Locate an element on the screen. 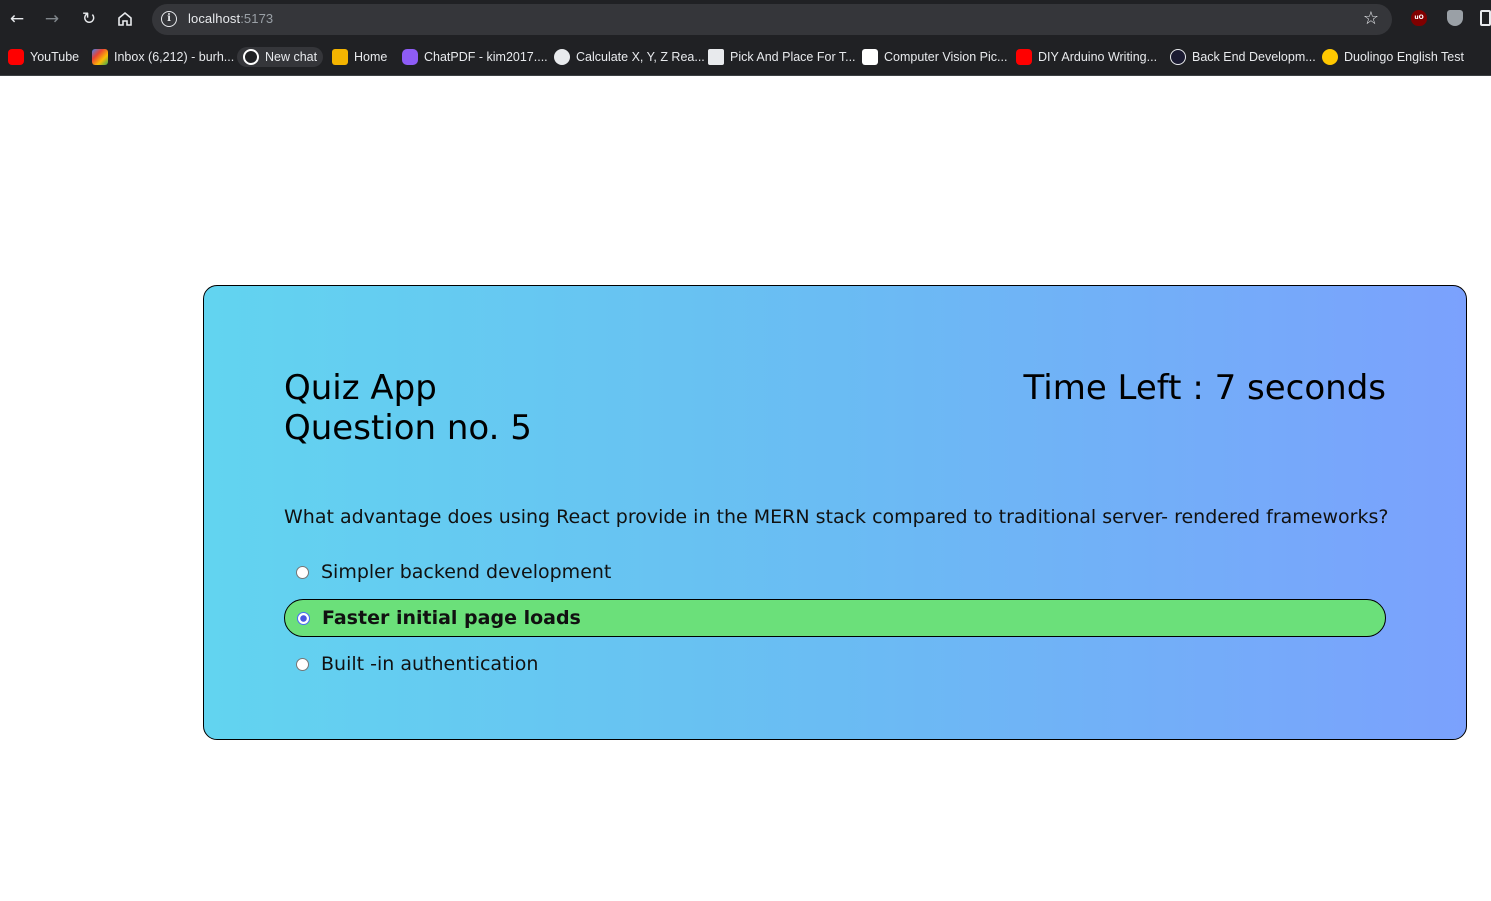  url-host: localhost is located at coordinates (214, 18).